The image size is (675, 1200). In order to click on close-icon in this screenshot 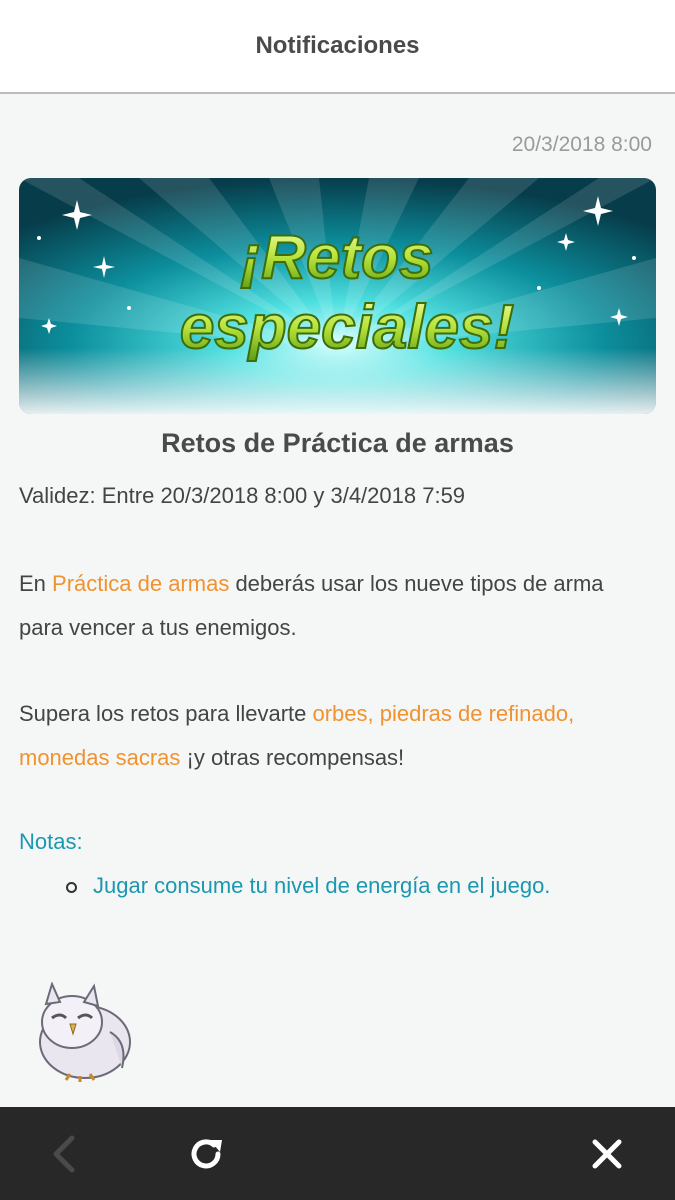, I will do `click(607, 1153)`.